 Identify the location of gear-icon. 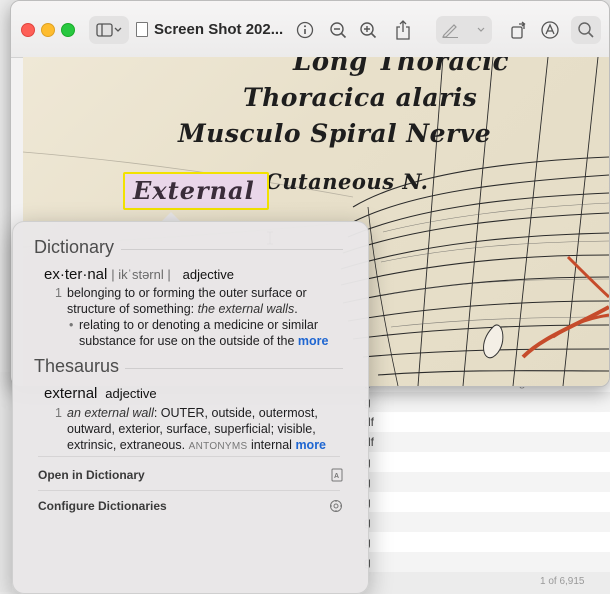
(336, 506).